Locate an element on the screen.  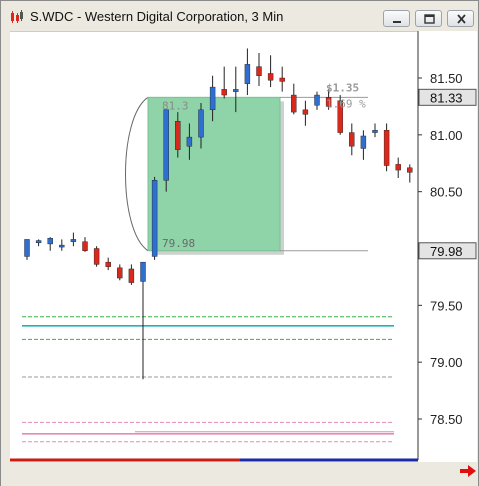
price-tick-label: 79.00 is located at coordinates (446, 362).